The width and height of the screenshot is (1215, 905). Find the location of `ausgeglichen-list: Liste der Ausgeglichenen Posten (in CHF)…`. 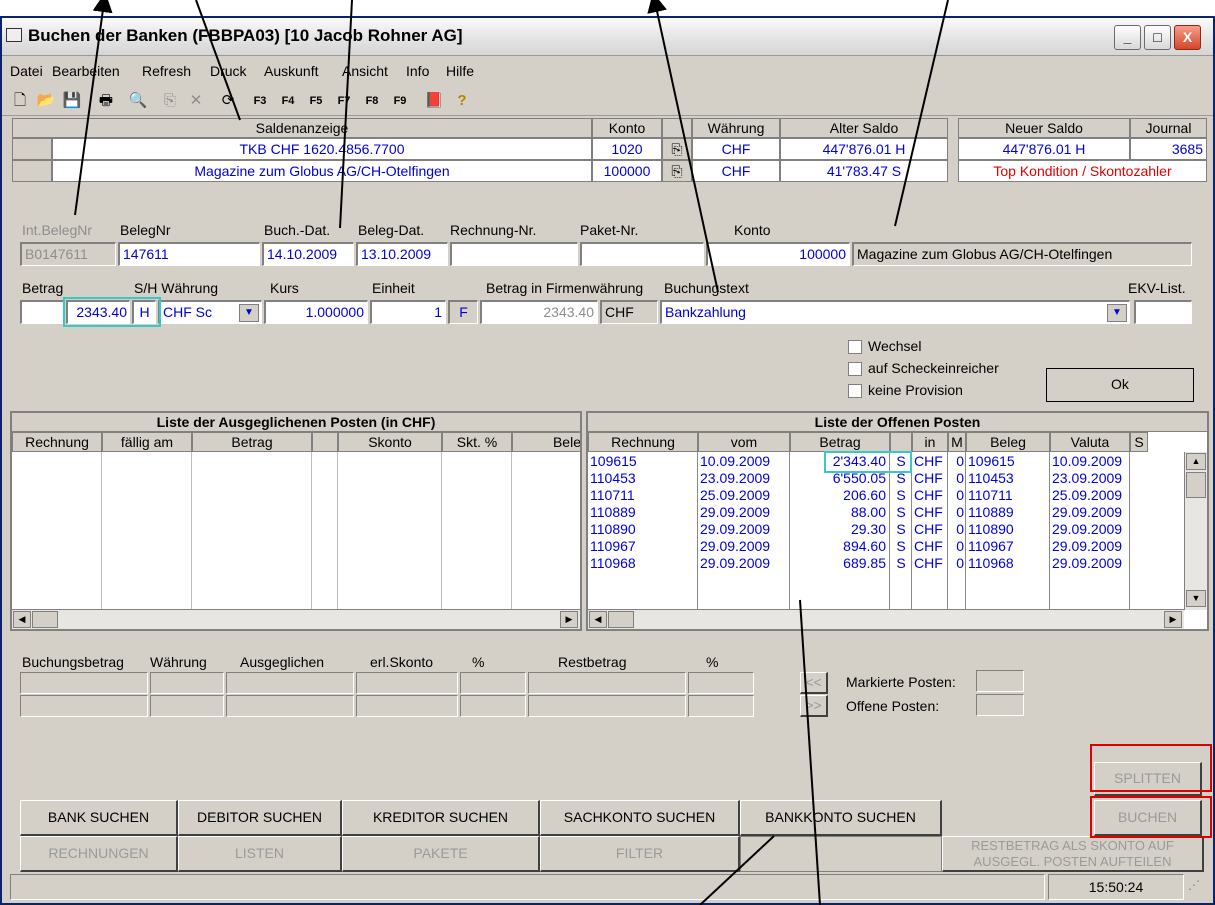

ausgeglichen-list: Liste der Ausgeglichenen Posten (in CHF)… is located at coordinates (296, 521).